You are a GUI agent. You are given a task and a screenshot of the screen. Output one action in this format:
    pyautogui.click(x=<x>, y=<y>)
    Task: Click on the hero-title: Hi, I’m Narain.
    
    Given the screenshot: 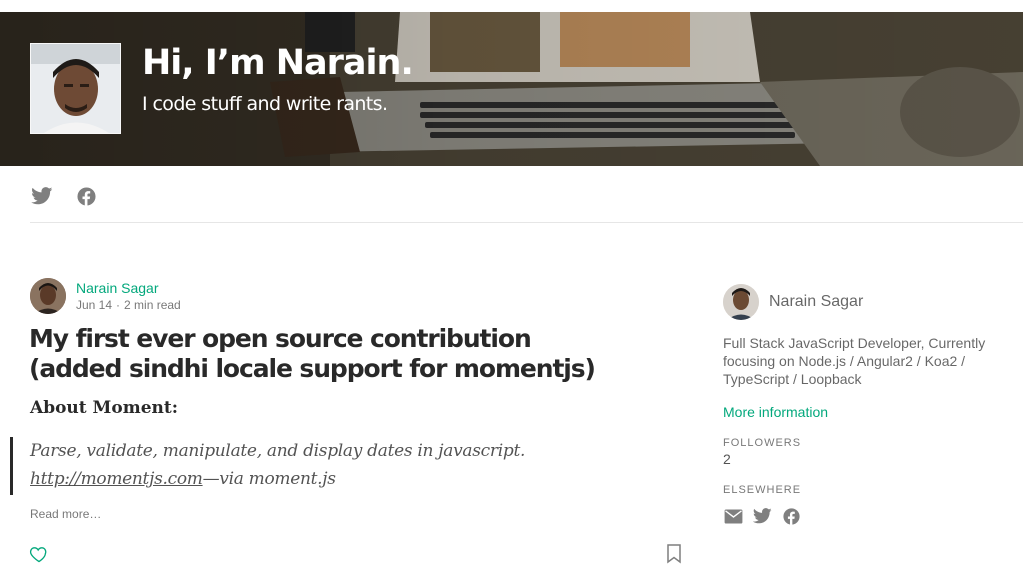 What is the action you would take?
    pyautogui.click(x=278, y=63)
    